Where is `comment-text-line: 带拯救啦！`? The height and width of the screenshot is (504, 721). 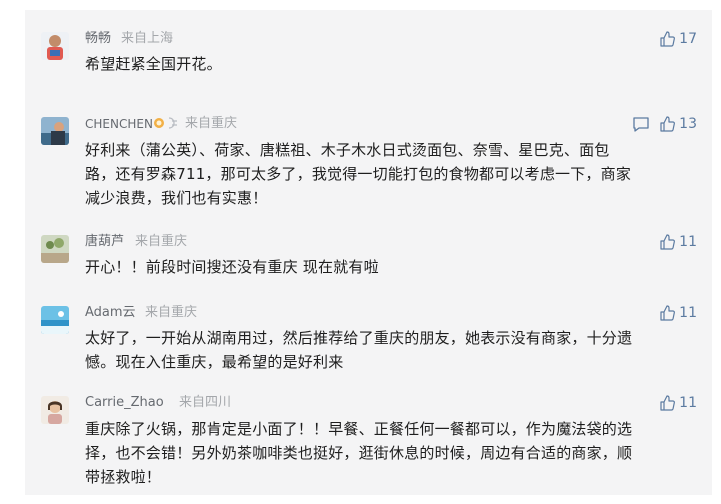 comment-text-line: 带拯救啦！ is located at coordinates (123, 477).